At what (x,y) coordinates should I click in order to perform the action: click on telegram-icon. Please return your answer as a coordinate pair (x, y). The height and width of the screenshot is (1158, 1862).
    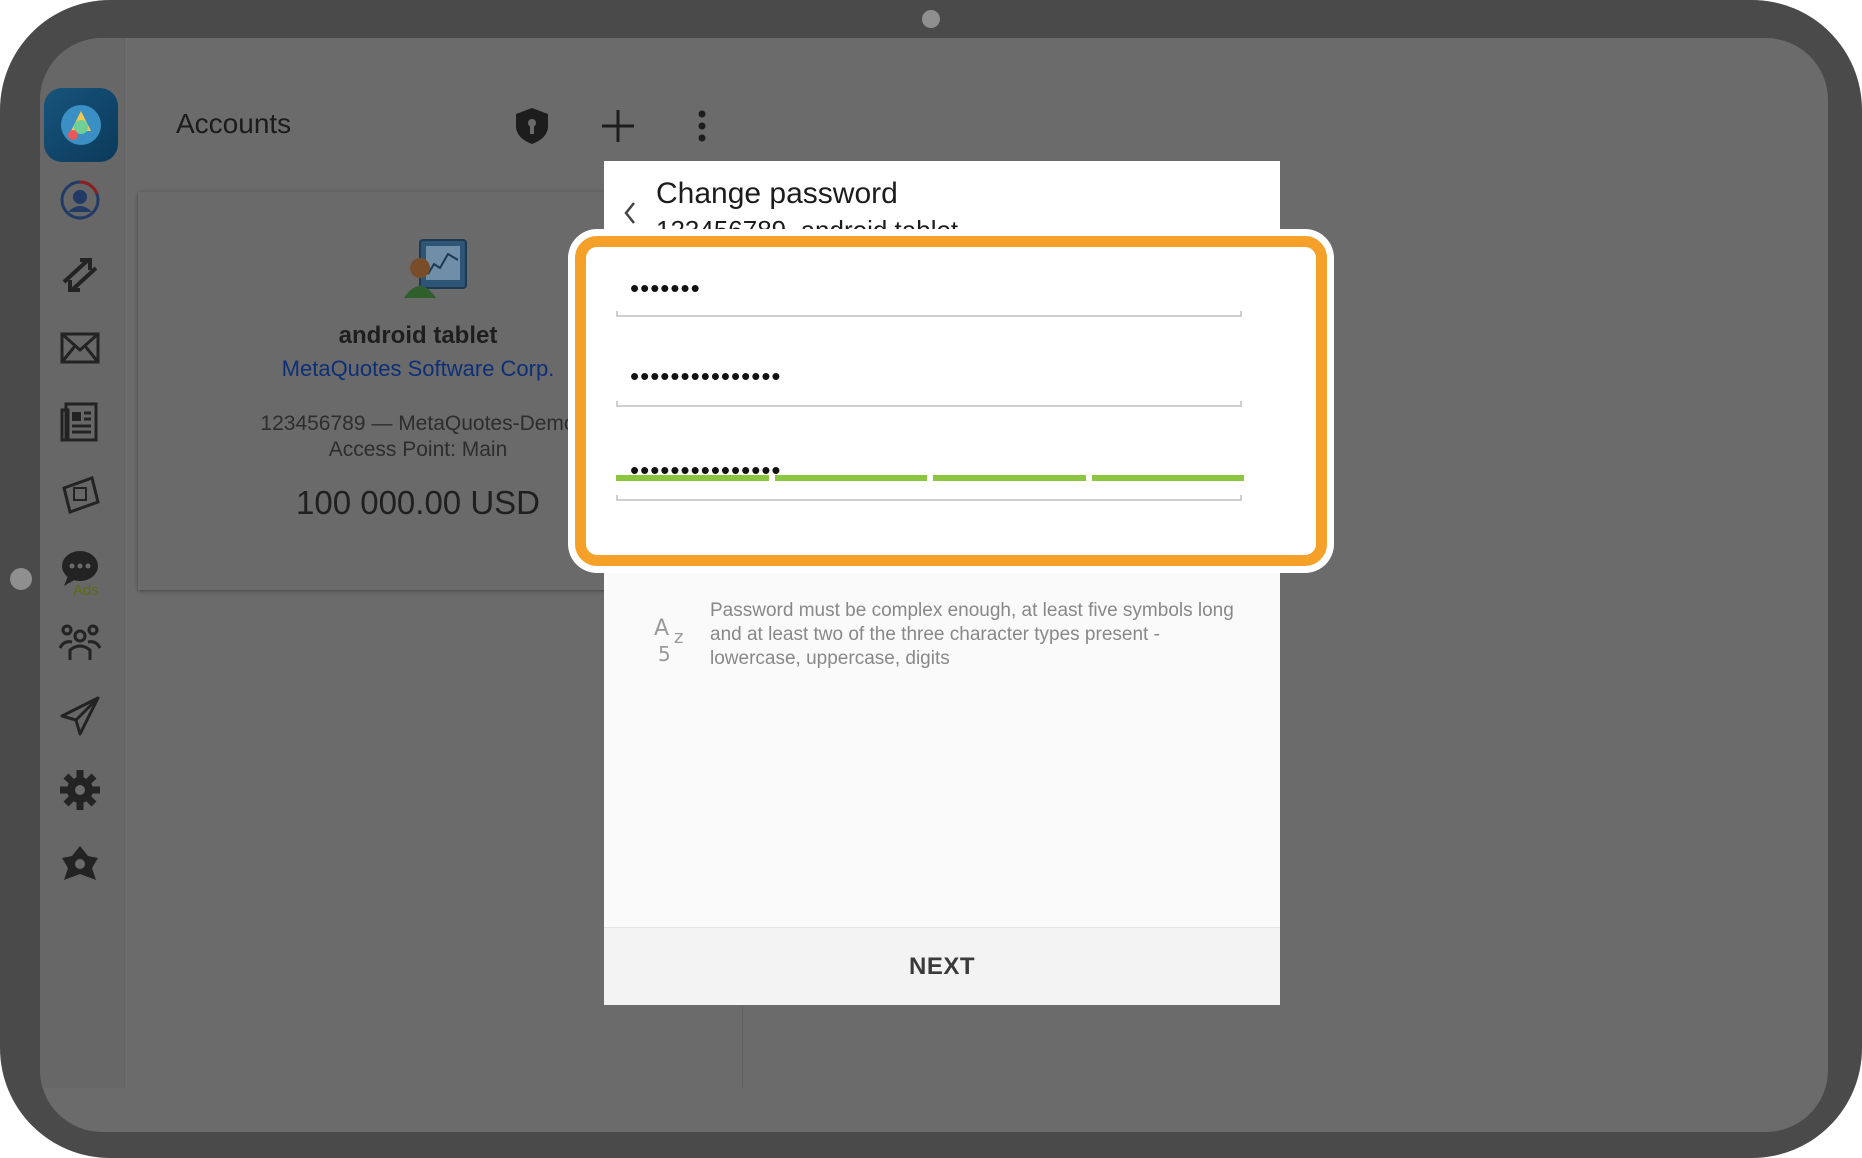
    Looking at the image, I should click on (80, 716).